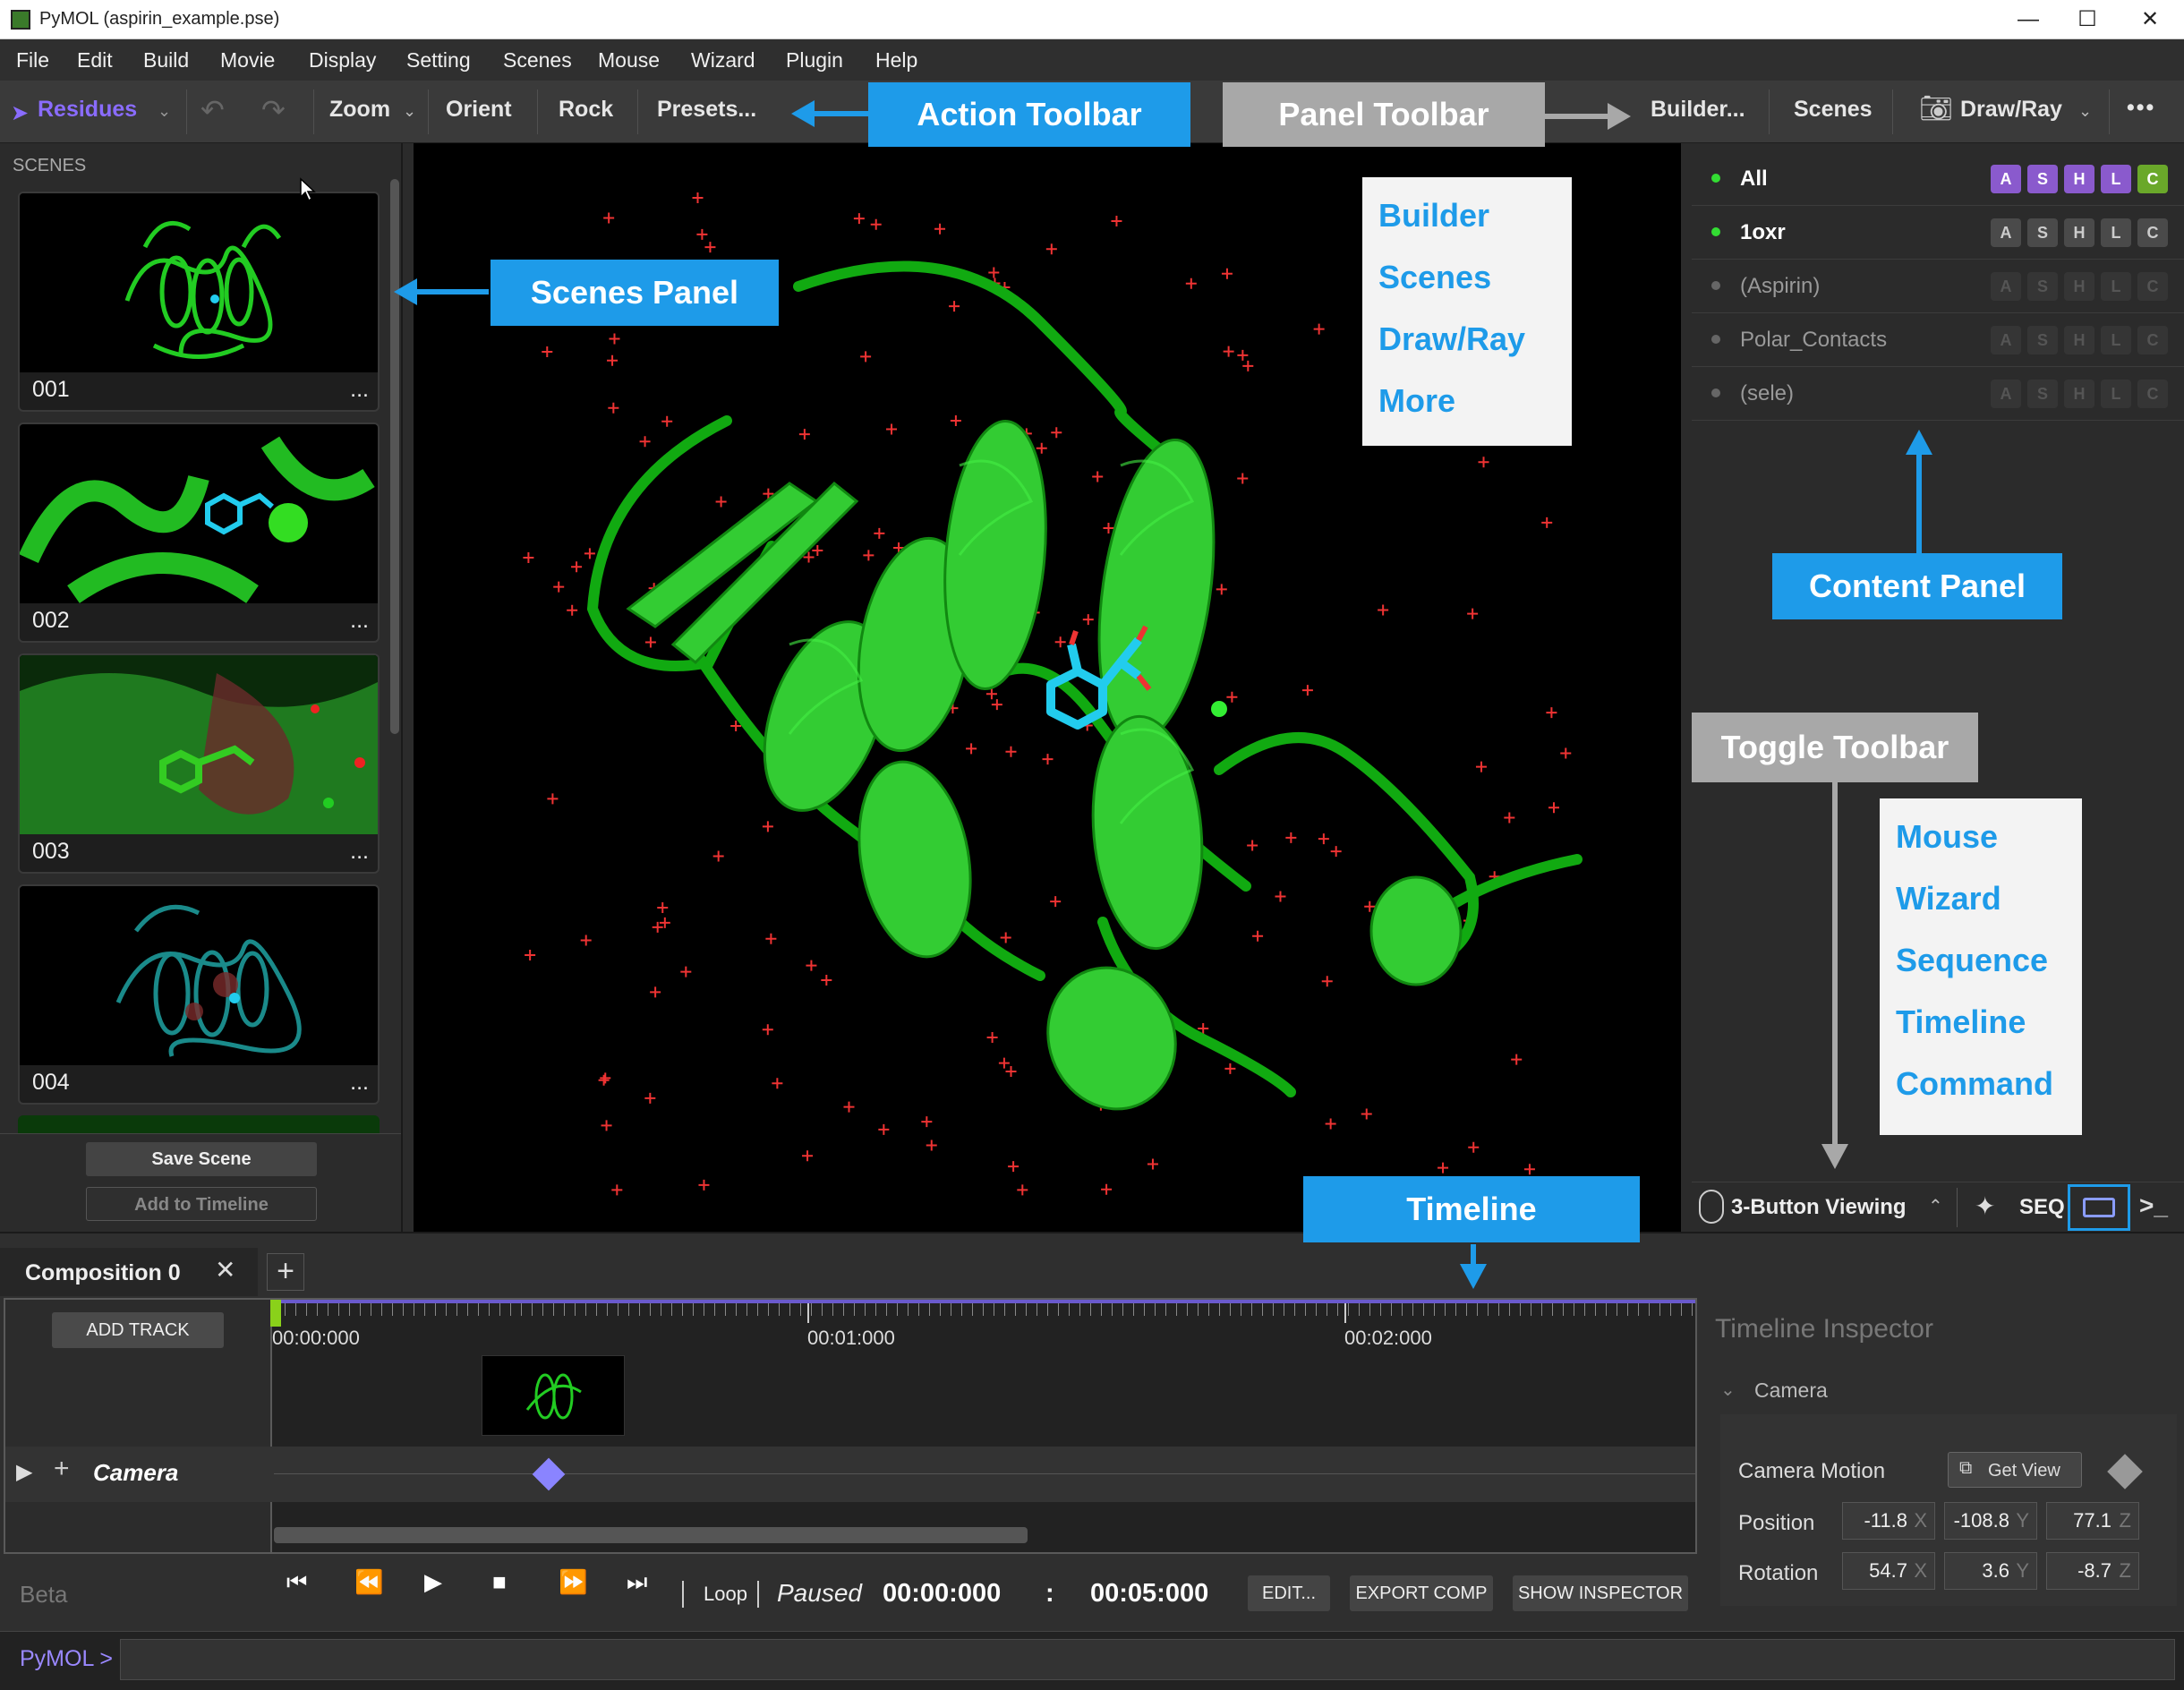 Image resolution: width=2184 pixels, height=1690 pixels. What do you see at coordinates (1029, 114) in the screenshot?
I see `annotation-action-toolbar: Action Toolbar` at bounding box center [1029, 114].